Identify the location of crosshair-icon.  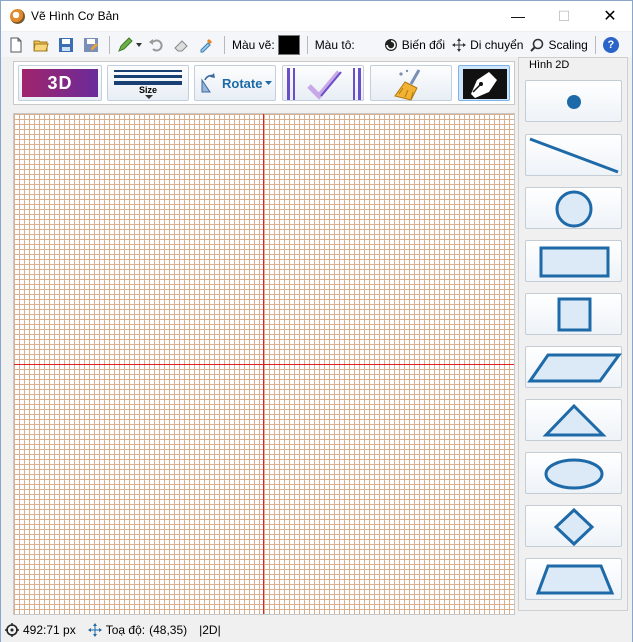
(94, 630).